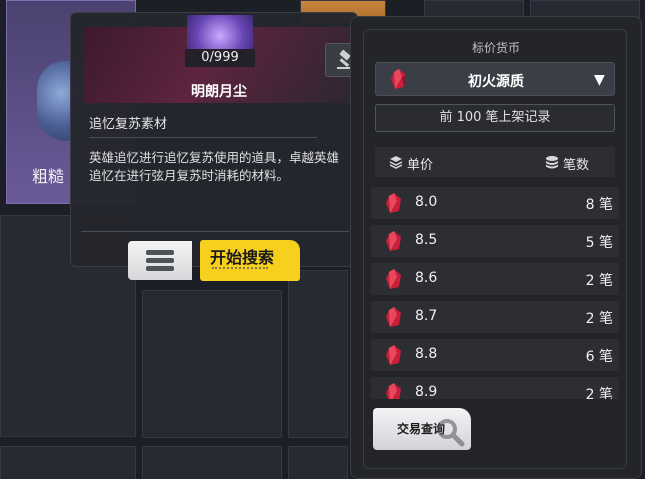 The width and height of the screenshot is (645, 479). I want to click on triangle-down-icon: ▼, so click(599, 80).